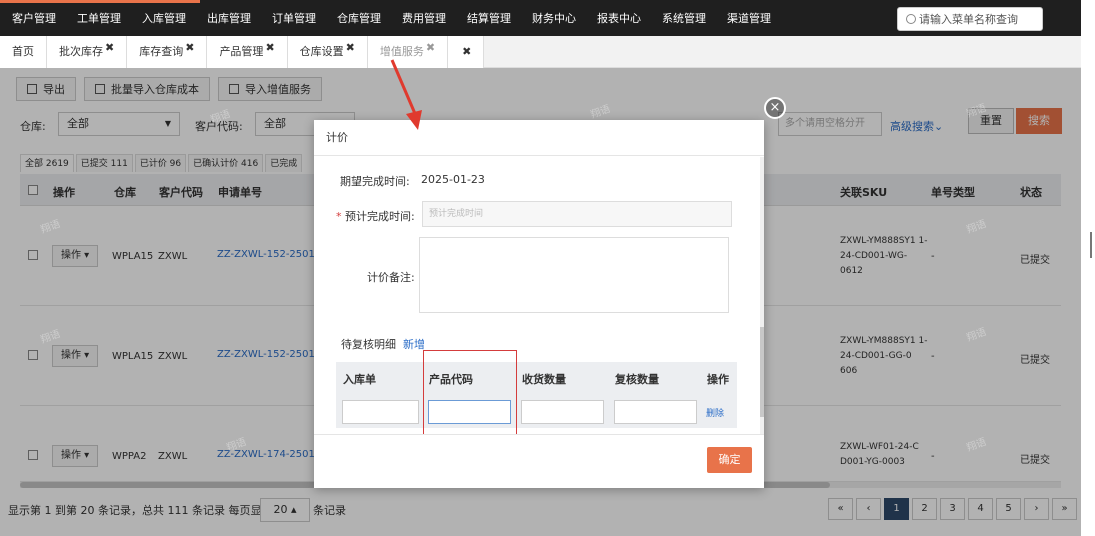 This screenshot has width=1095, height=536. What do you see at coordinates (428, 18) in the screenshot?
I see `menu-item: 费用管理` at bounding box center [428, 18].